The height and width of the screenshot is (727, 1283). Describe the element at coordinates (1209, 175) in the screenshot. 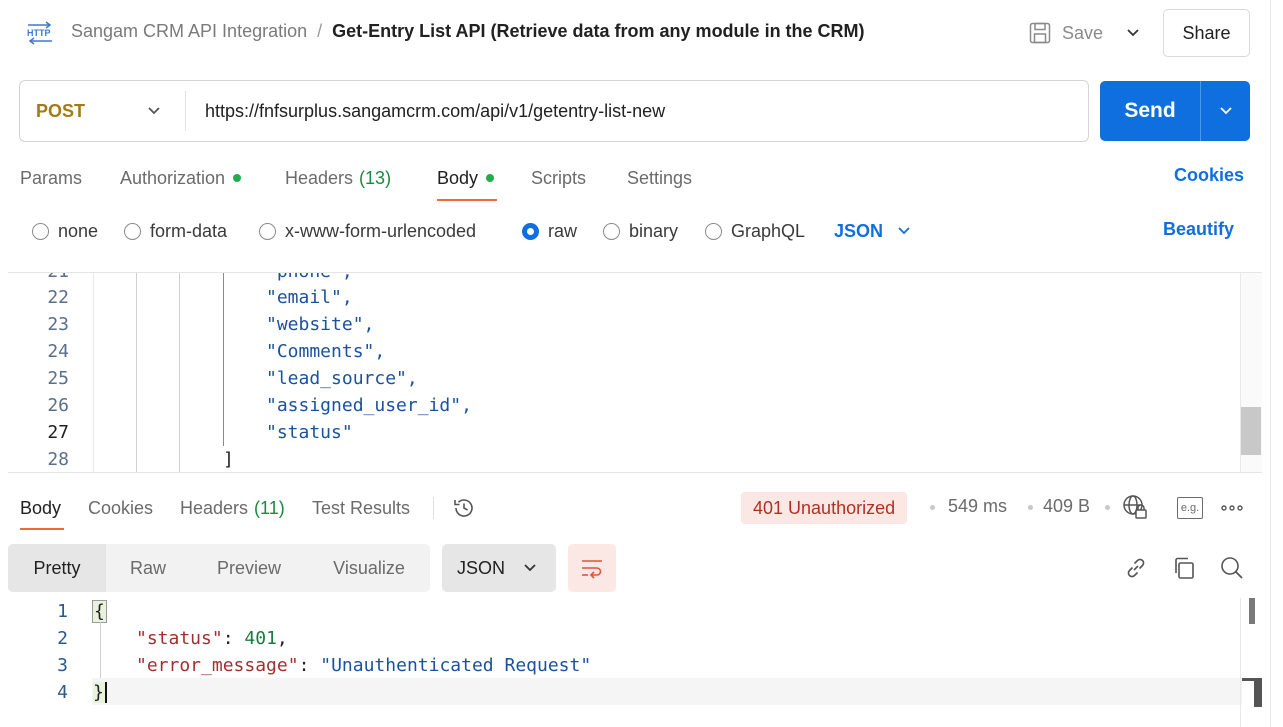

I see `cookies-link: Cookies` at that location.